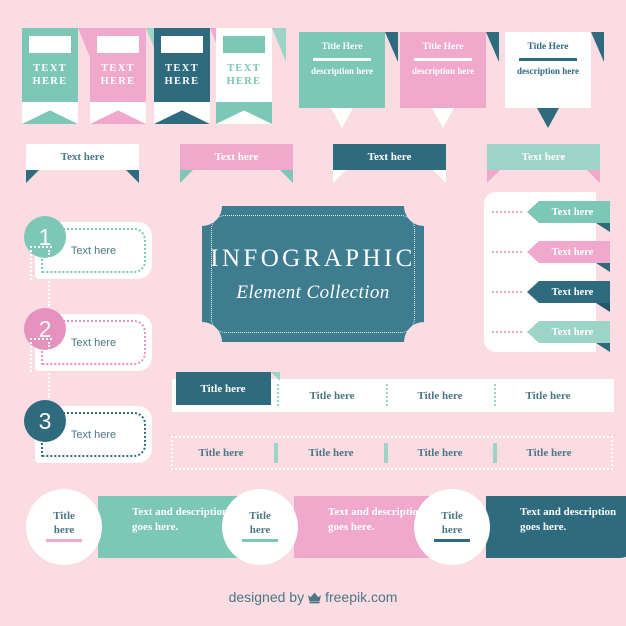 This screenshot has height=626, width=626. I want to click on footer-brand: freepik.com, so click(361, 597).